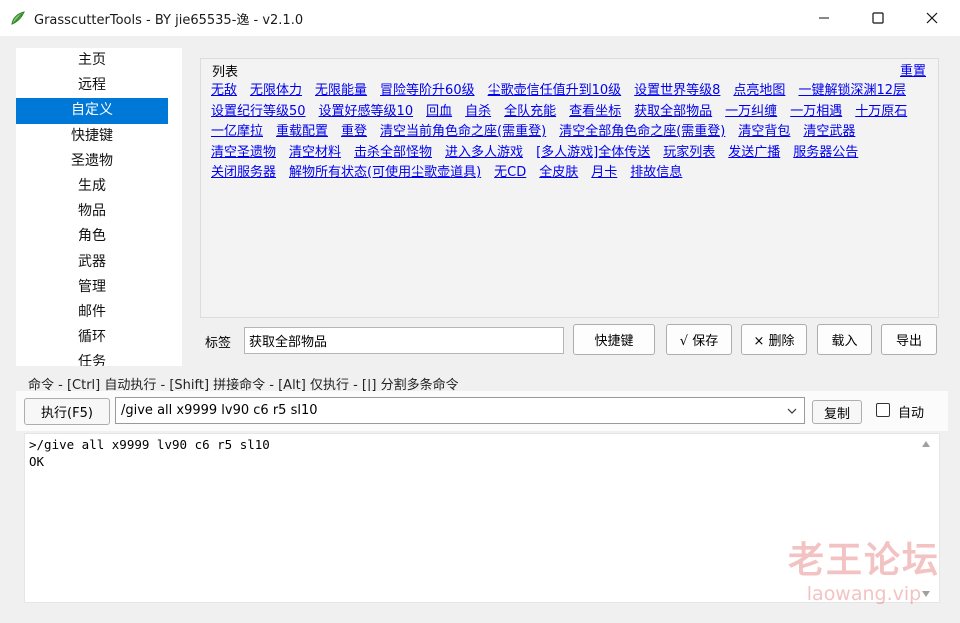 The height and width of the screenshot is (623, 960). What do you see at coordinates (844, 339) in the screenshot?
I see `load-button: 载入` at bounding box center [844, 339].